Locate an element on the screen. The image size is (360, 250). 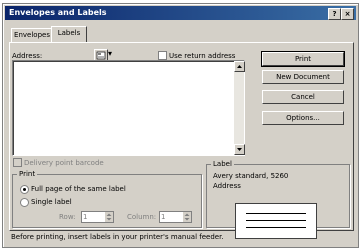
row-value: 1 is located at coordinates (85, 217).